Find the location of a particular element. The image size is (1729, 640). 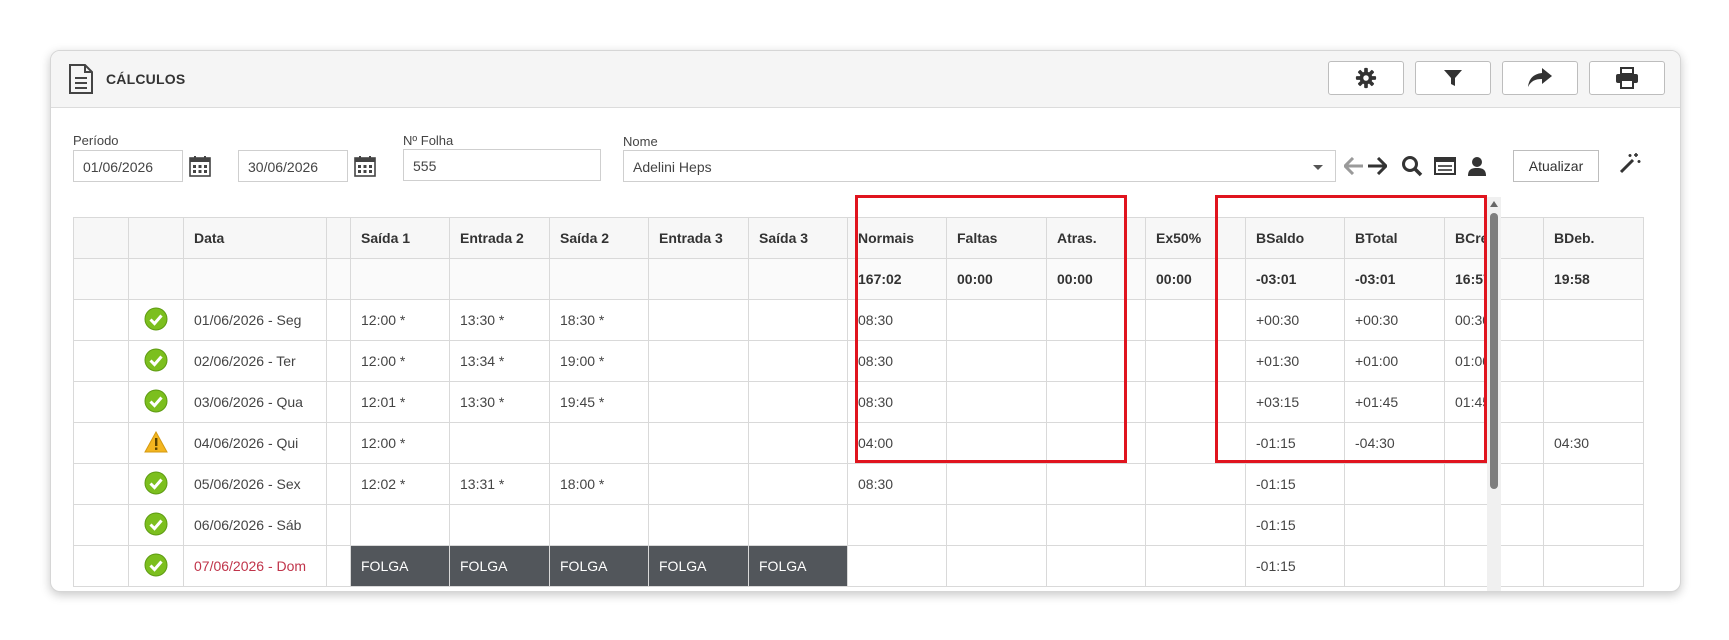

user-button is located at coordinates (1477, 166).